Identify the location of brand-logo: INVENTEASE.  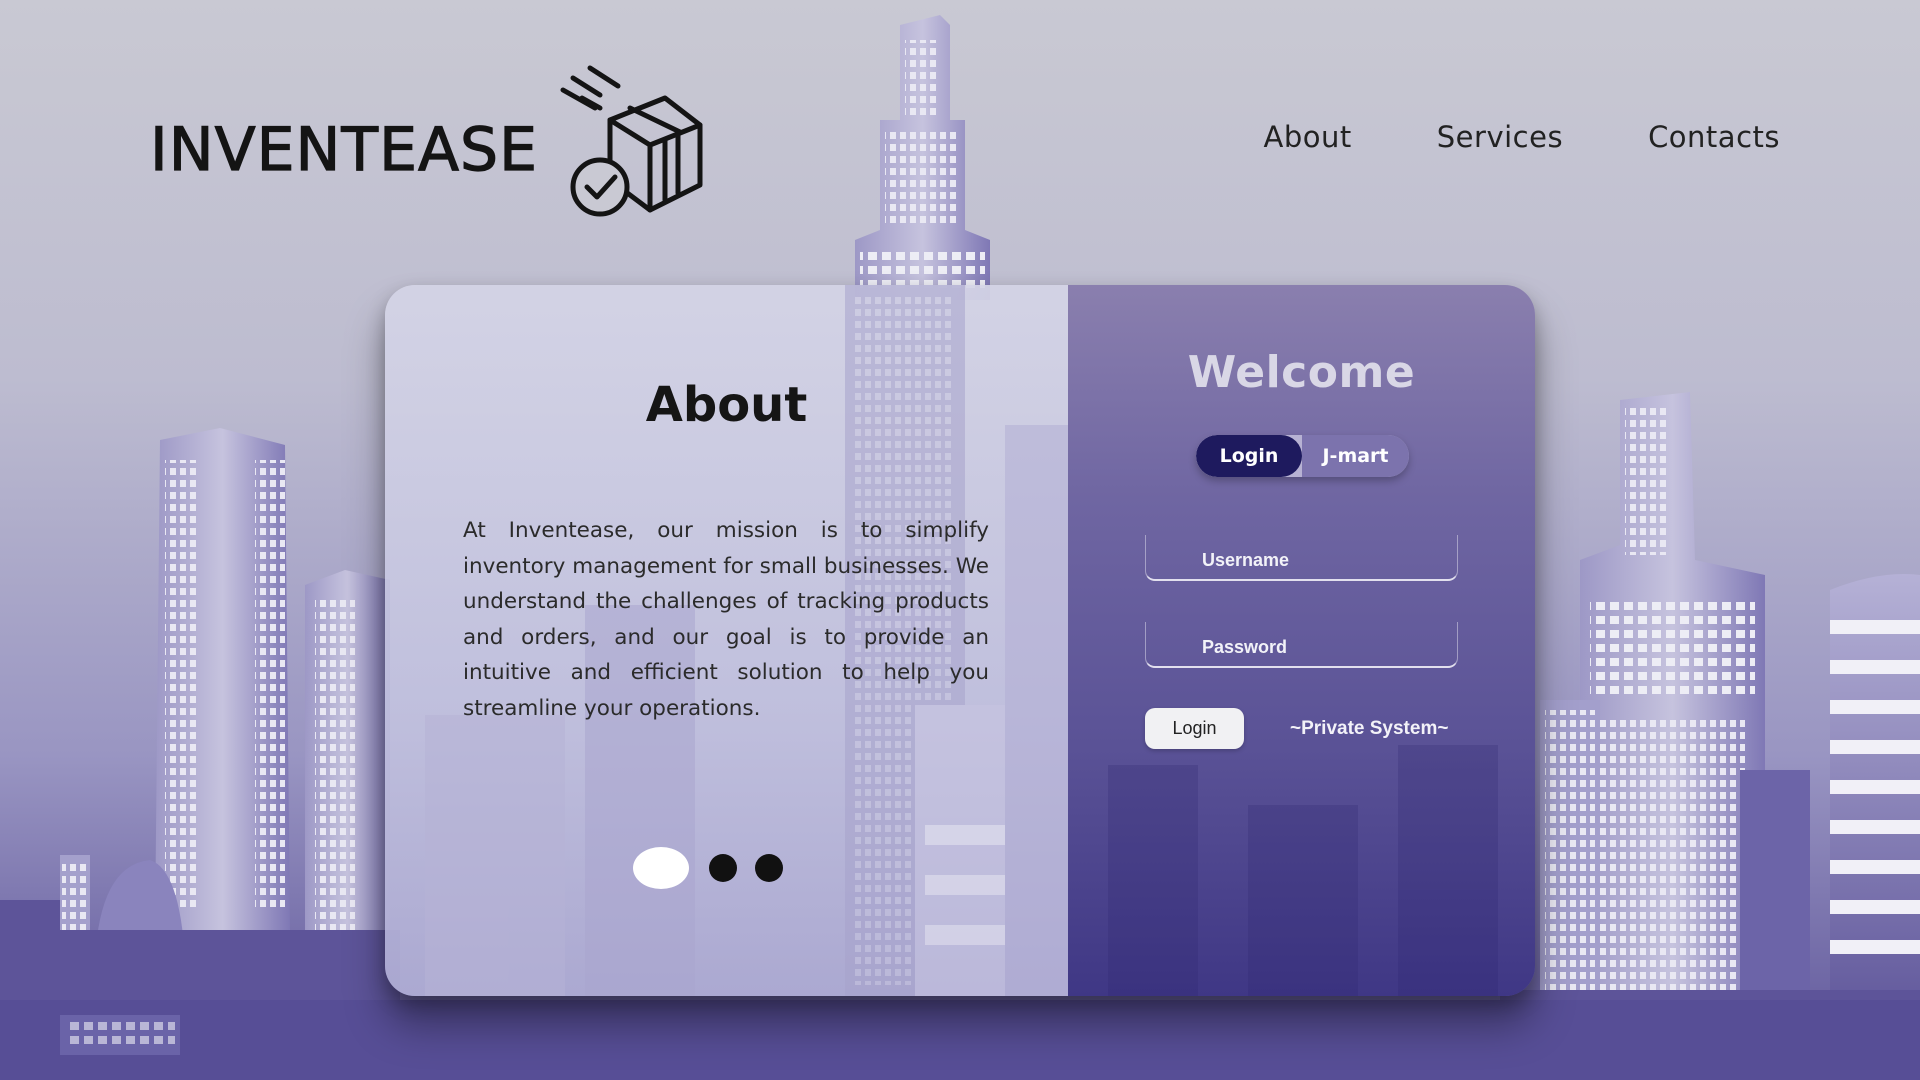
(429, 145).